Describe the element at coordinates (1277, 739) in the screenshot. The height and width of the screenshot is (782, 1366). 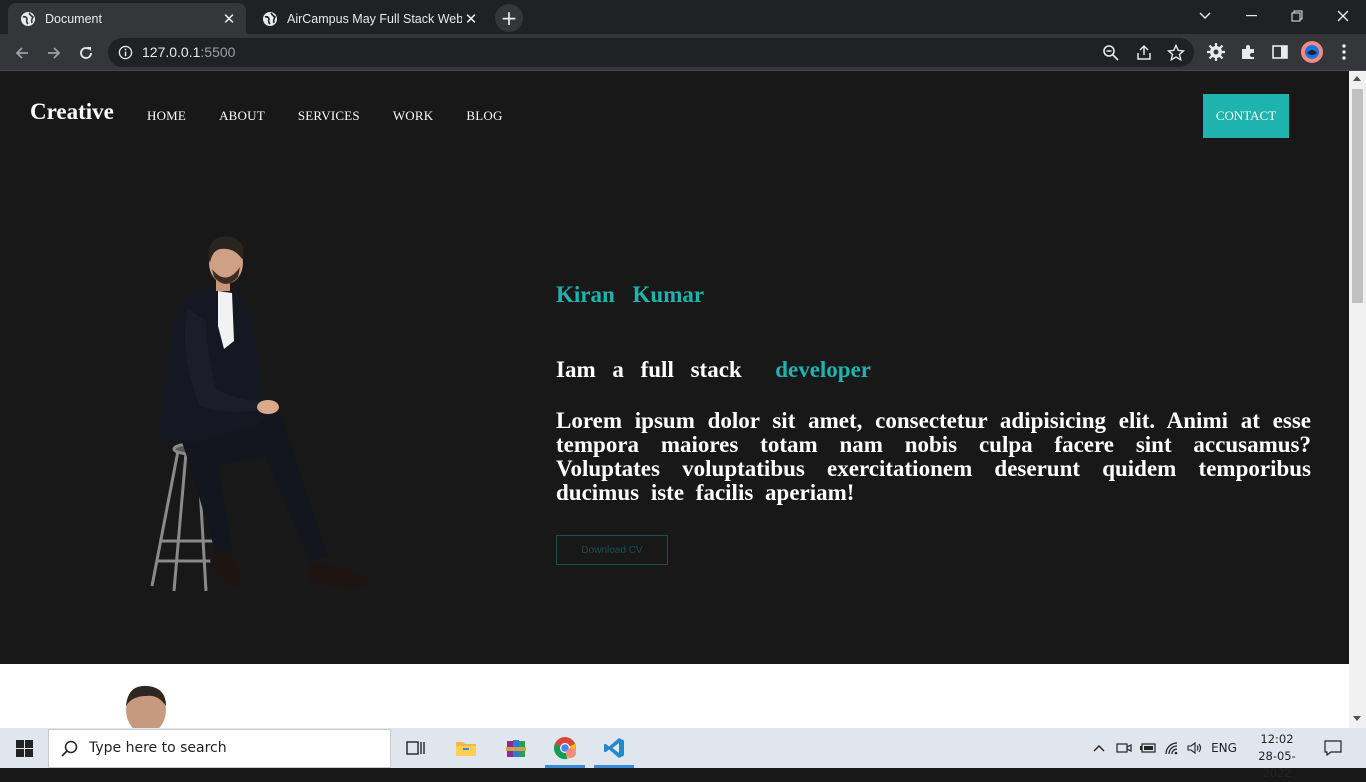
I see `clock-time: 12:02` at that location.